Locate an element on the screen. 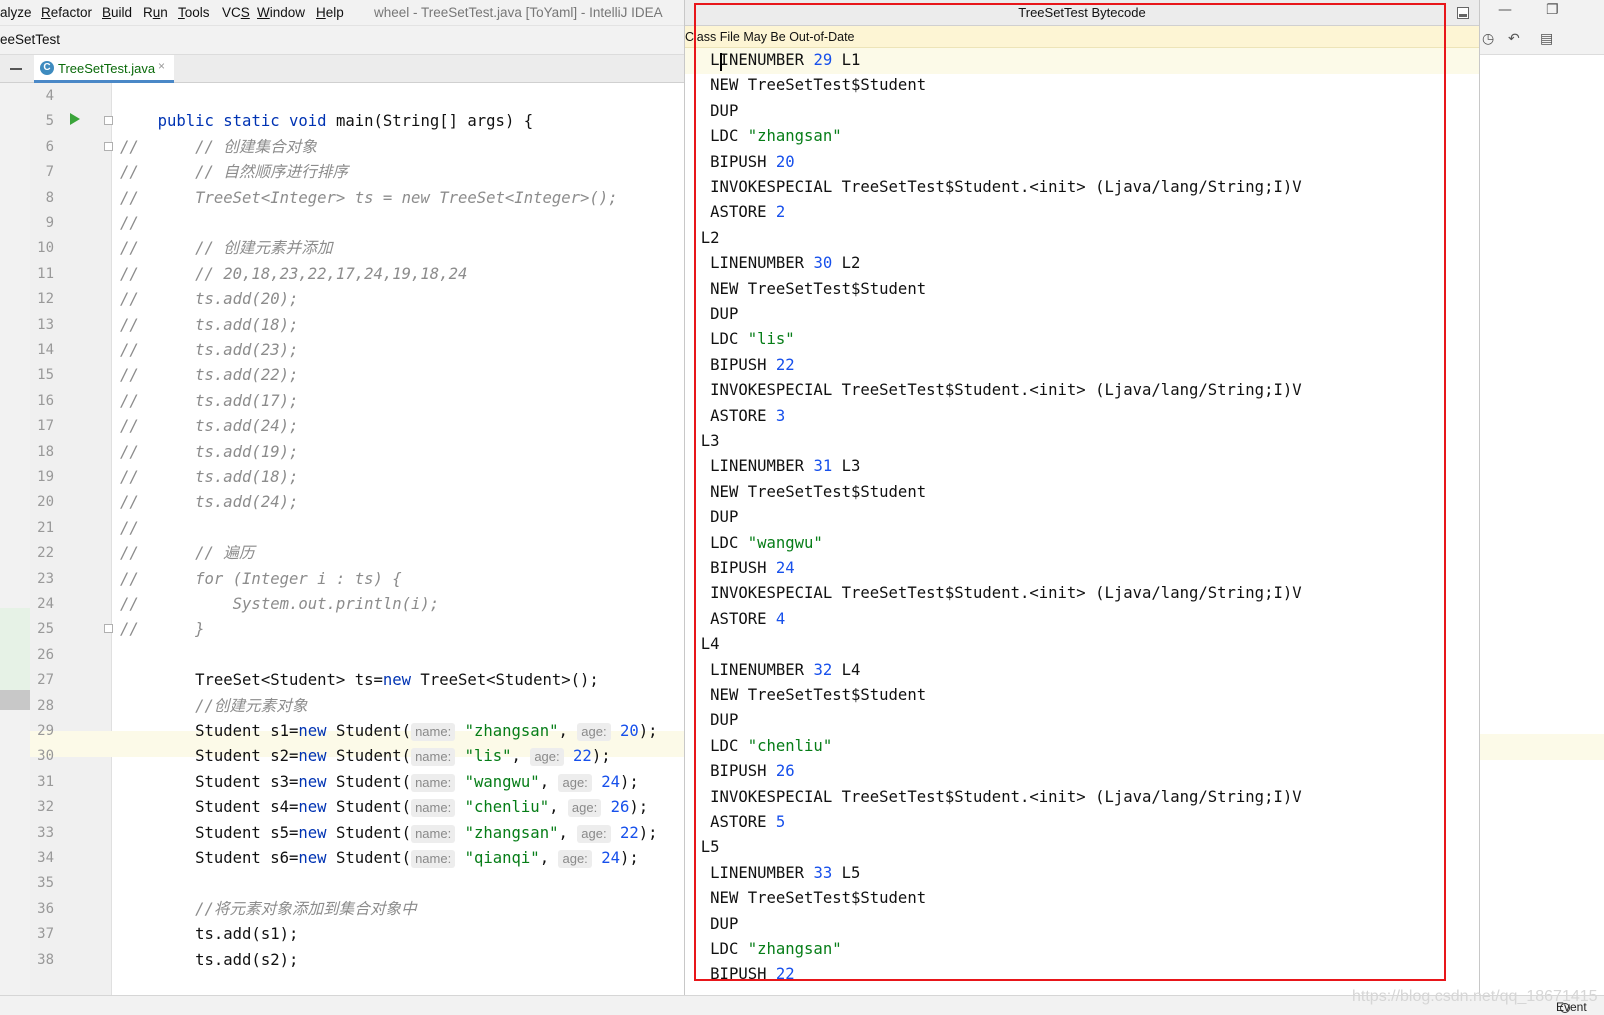 This screenshot has height=1015, width=1604. menu-tools: Tools is located at coordinates (194, 12).